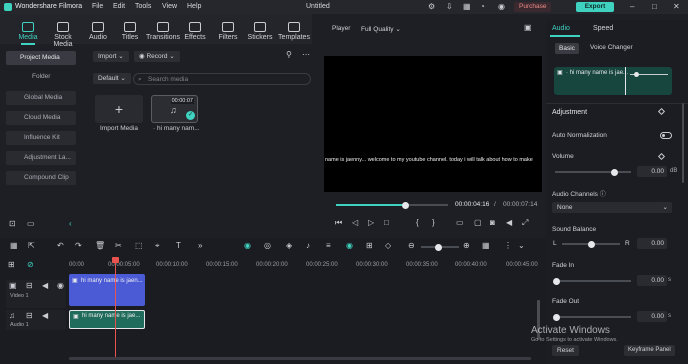 The height and width of the screenshot is (364, 688). Describe the element at coordinates (12, 223) in the screenshot. I see `new-folder-icon: ⊡` at that location.